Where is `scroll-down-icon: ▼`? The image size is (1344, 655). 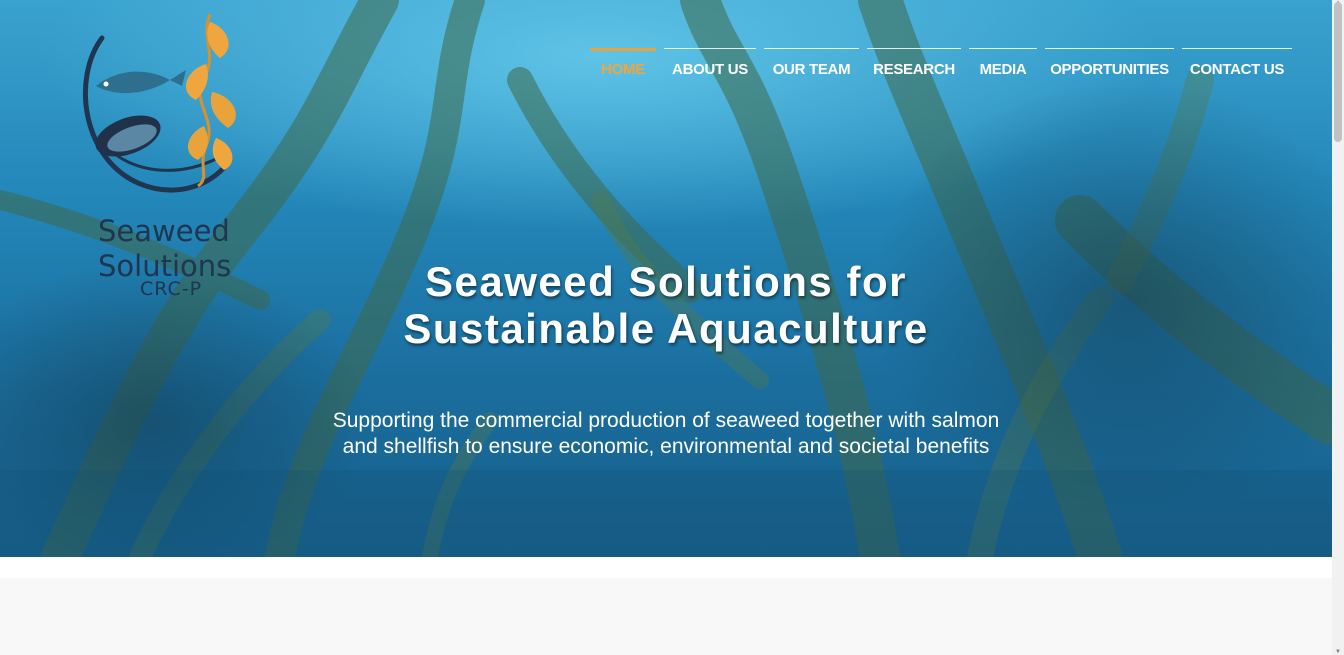 scroll-down-icon: ▼ is located at coordinates (1338, 652).